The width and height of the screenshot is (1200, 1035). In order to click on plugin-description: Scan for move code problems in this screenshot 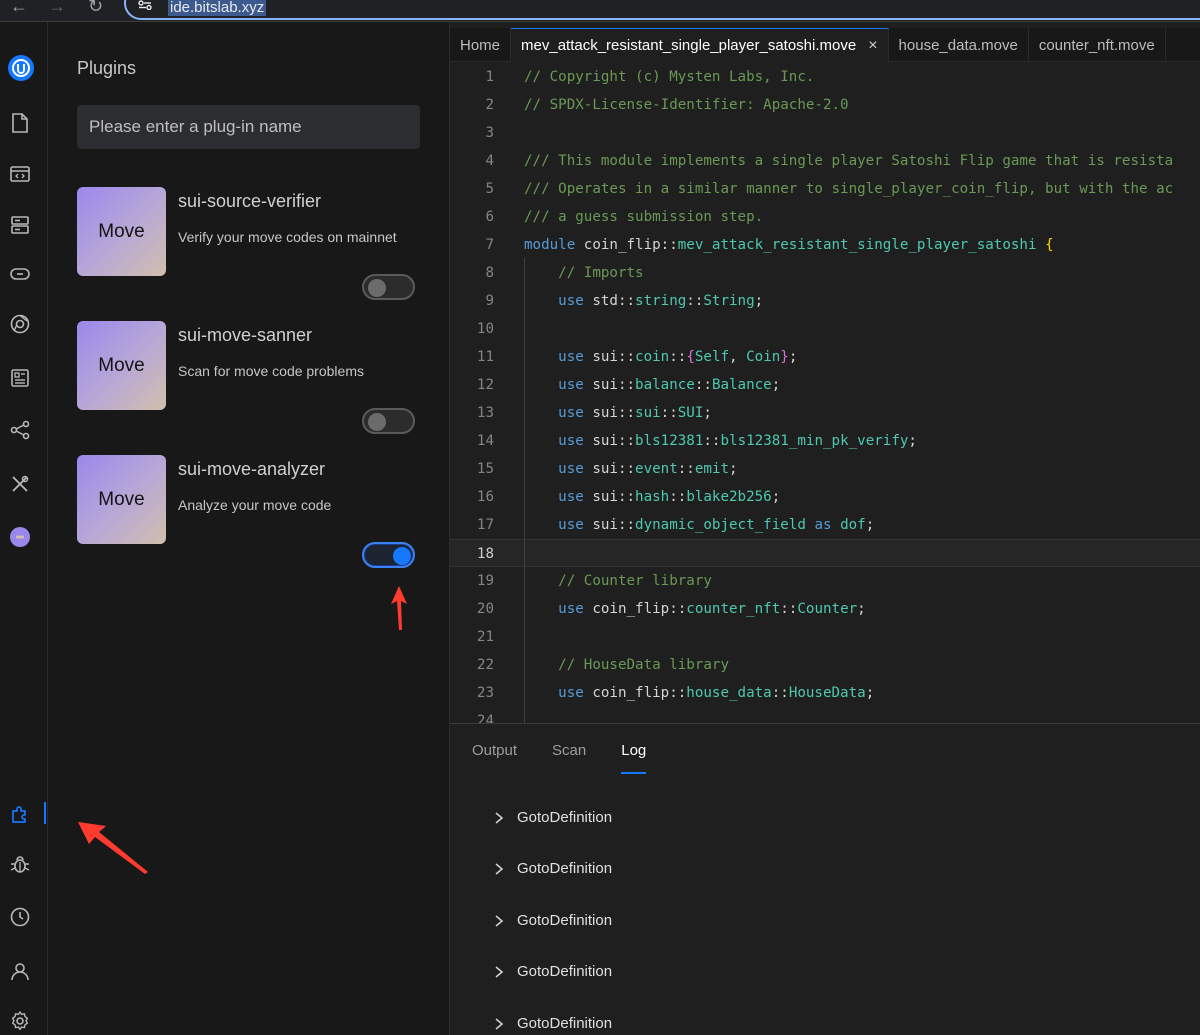, I will do `click(271, 371)`.